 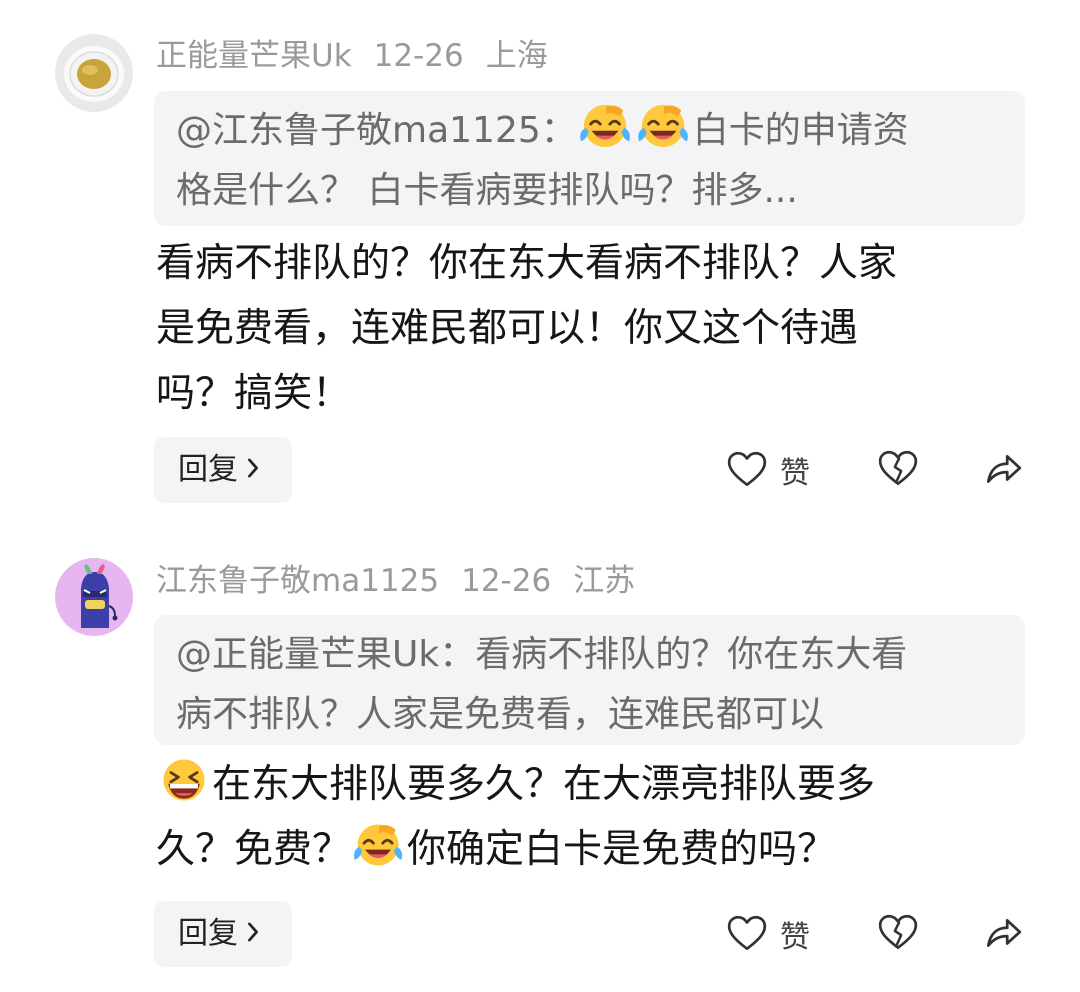 I want to click on user-avatar, so click(x=94, y=597).